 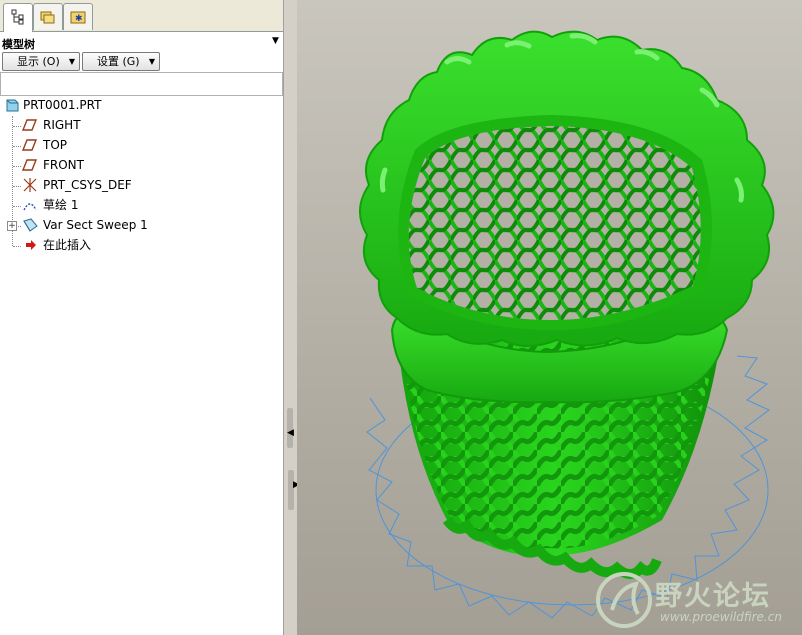 What do you see at coordinates (721, 617) in the screenshot?
I see `watermark-url: www.proewildfire.cn` at bounding box center [721, 617].